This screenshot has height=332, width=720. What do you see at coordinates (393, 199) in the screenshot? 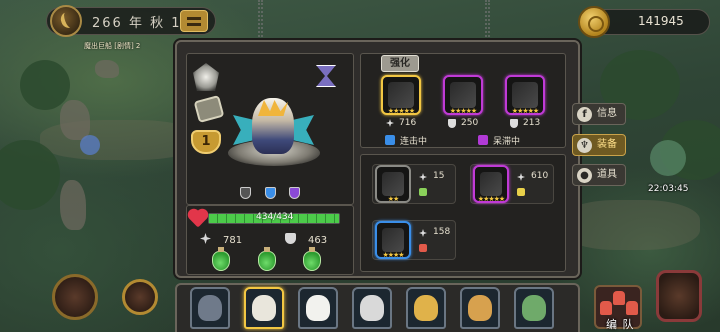
I see `star-rating: ★★` at bounding box center [393, 199].